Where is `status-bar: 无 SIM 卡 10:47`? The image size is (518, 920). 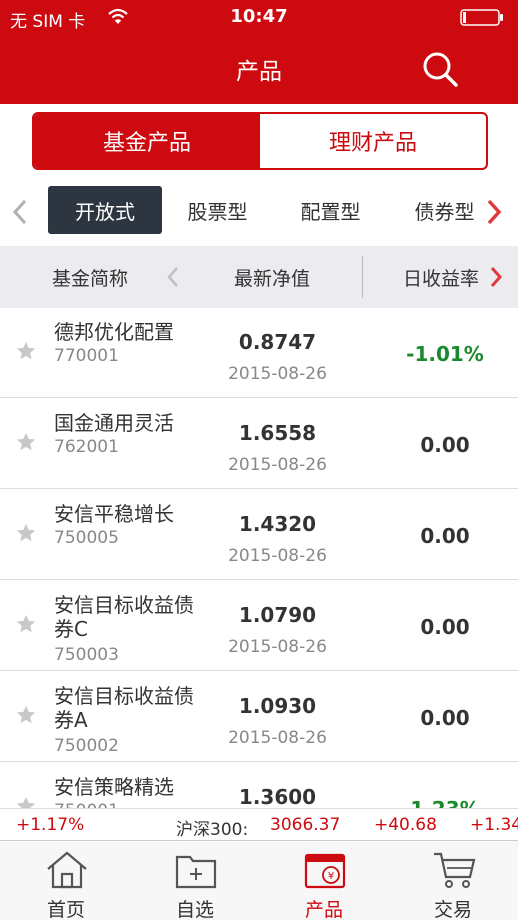
status-bar: 无 SIM 卡 10:47 is located at coordinates (259, 17).